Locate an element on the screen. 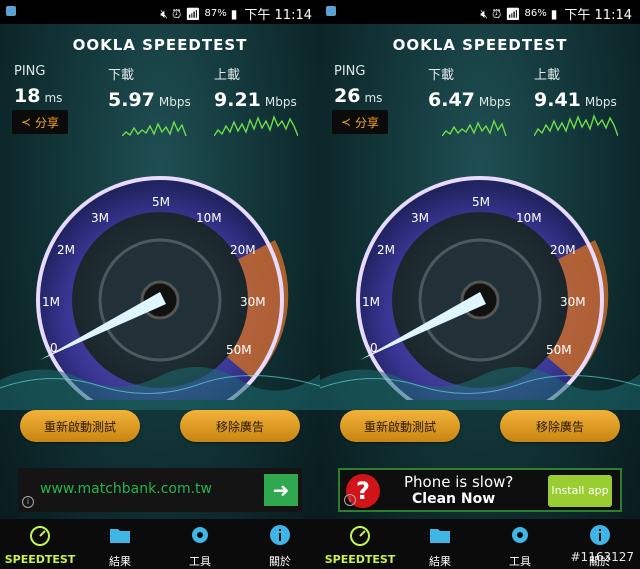 This screenshot has width=640, height=569. watermark: #1163127 is located at coordinates (602, 557).